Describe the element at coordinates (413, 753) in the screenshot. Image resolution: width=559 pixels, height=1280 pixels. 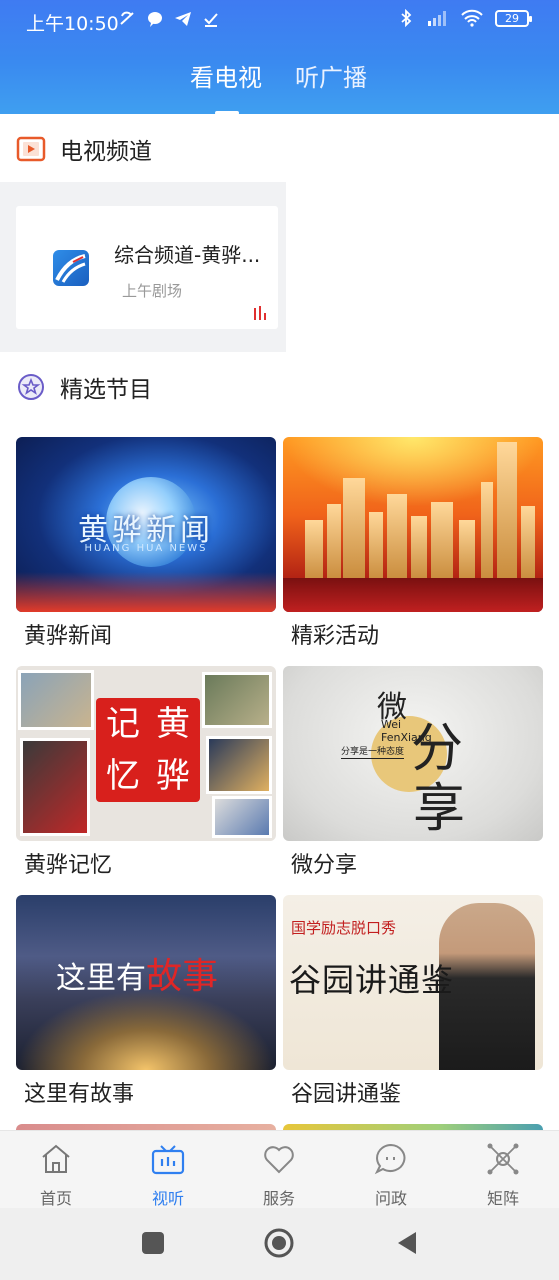
I see `program-thumbnail: 微 分 享 Wei FenXiang 分享是一种态度` at that location.